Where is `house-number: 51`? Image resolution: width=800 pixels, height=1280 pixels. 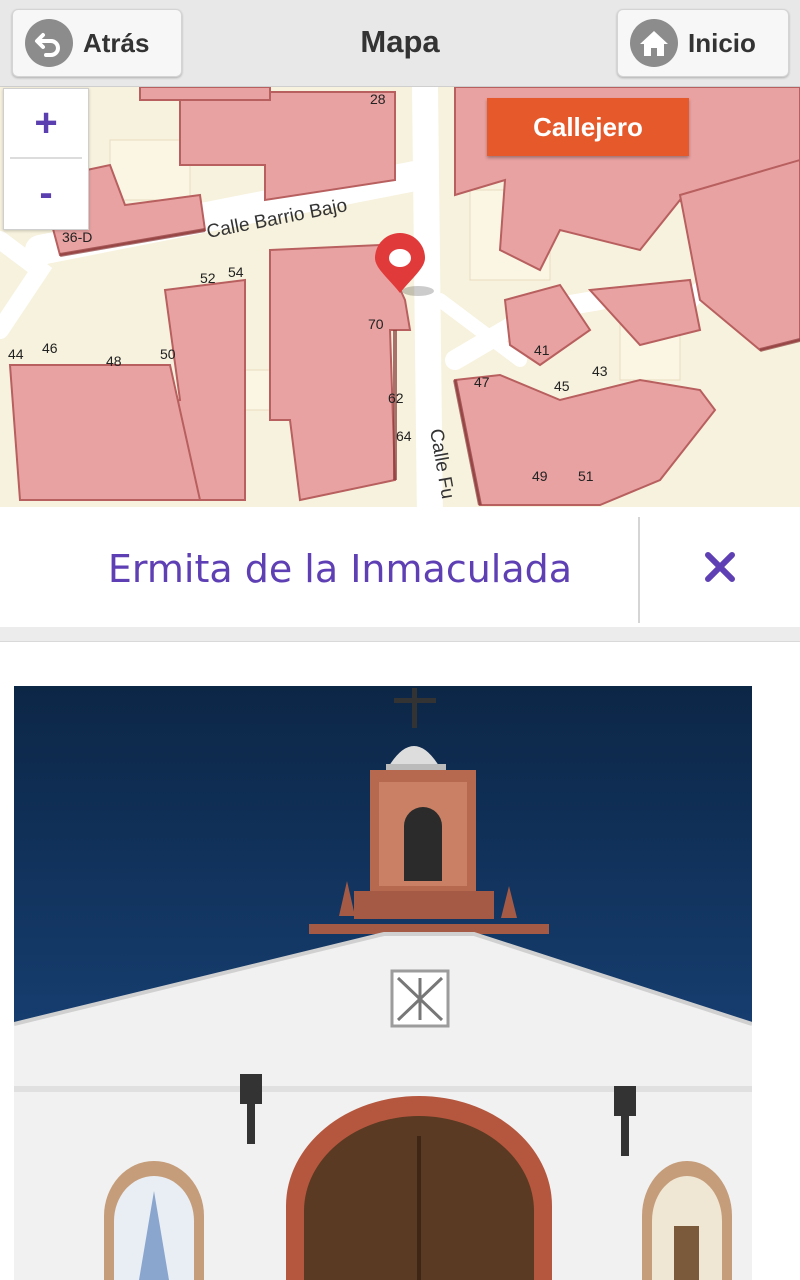
house-number: 51 is located at coordinates (586, 476).